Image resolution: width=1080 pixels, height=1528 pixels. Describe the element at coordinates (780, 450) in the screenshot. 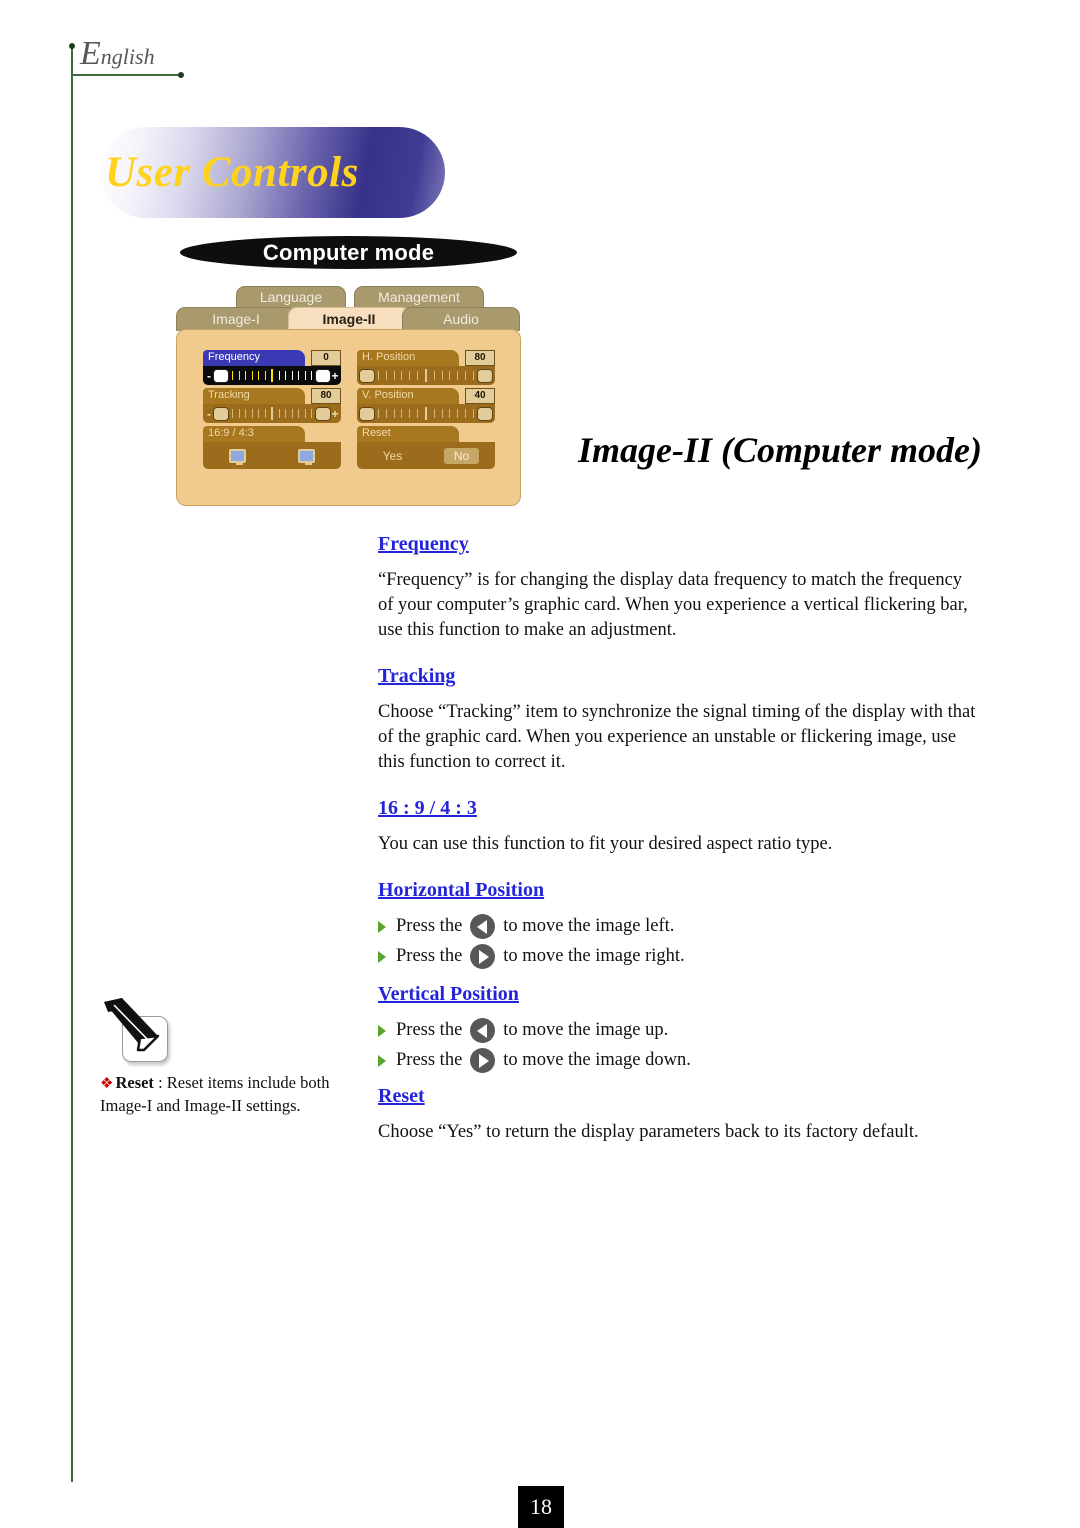

I see `page-title: Image-II (Computer mode)` at that location.